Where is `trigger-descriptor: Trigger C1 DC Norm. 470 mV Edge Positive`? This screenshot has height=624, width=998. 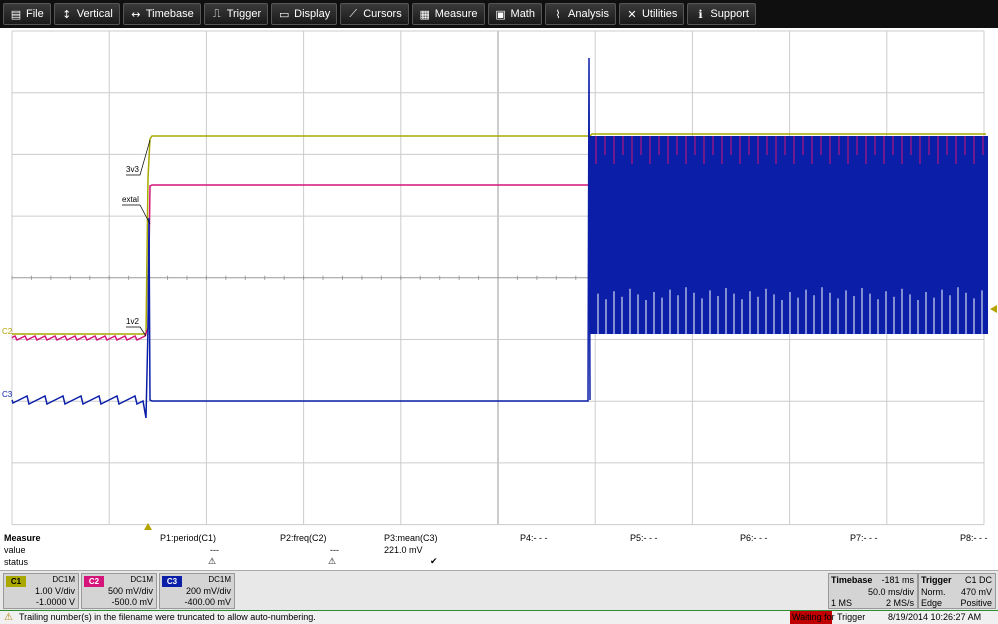 trigger-descriptor: Trigger C1 DC Norm. 470 mV Edge Positive is located at coordinates (957, 591).